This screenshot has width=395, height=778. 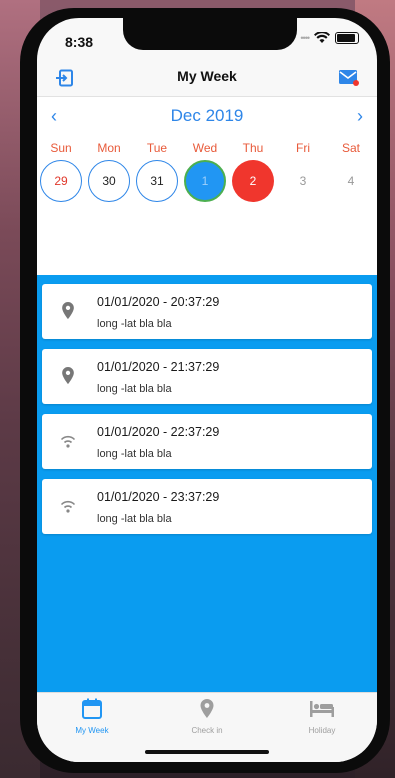 I want to click on weekday-sat: Sat, so click(x=350, y=148).